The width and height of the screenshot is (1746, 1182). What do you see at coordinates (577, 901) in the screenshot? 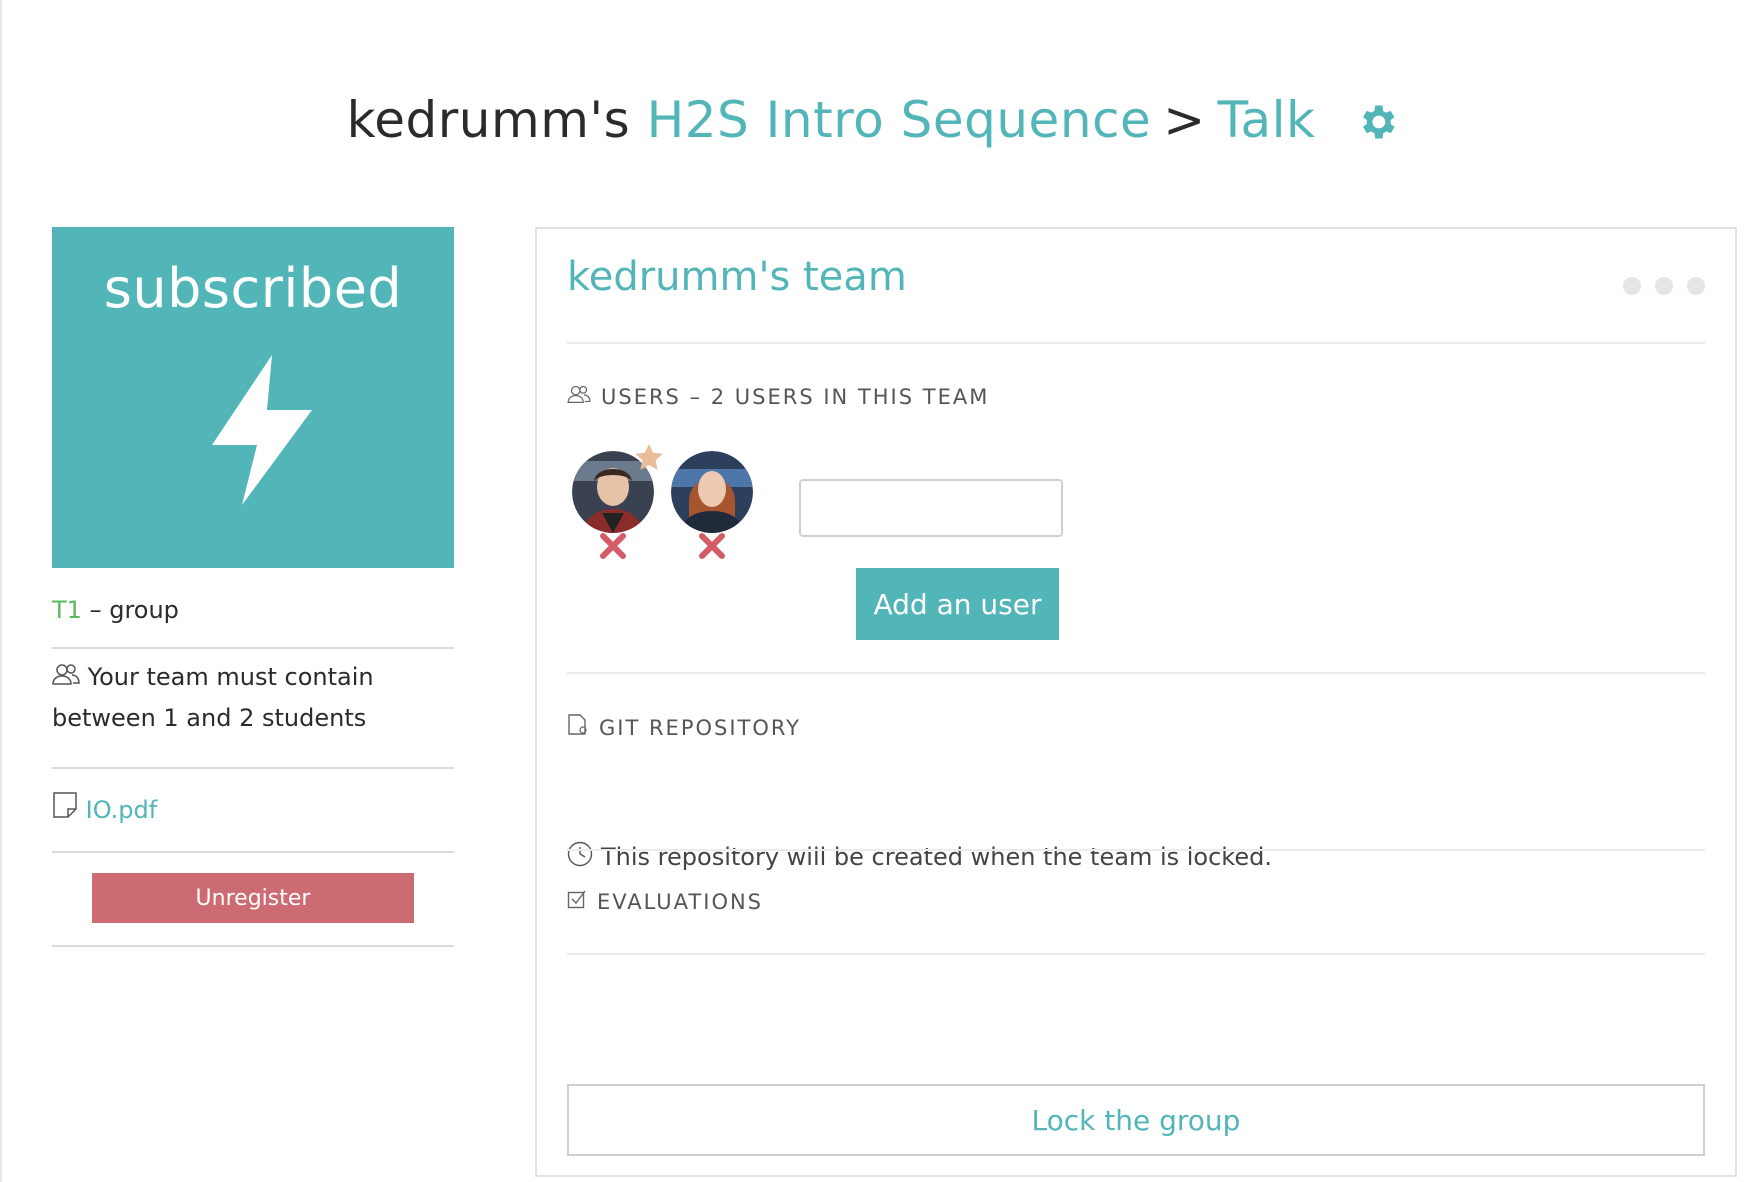
I see `checkbox-icon` at bounding box center [577, 901].